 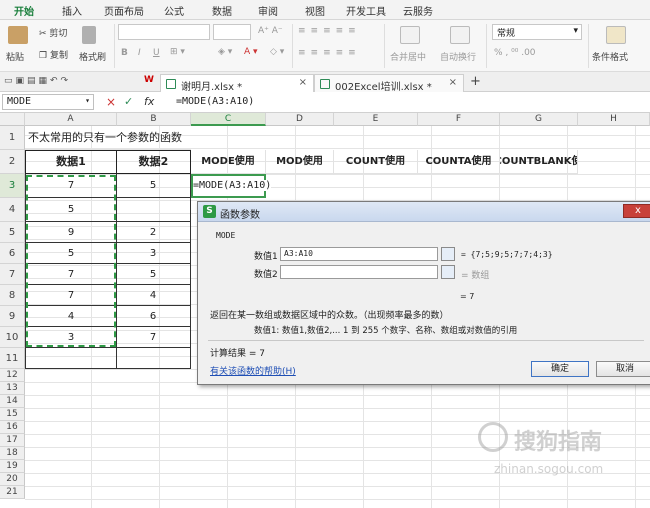 What do you see at coordinates (424, 212) in the screenshot?
I see `dialog-titlebar: S 函数参数 x` at bounding box center [424, 212].